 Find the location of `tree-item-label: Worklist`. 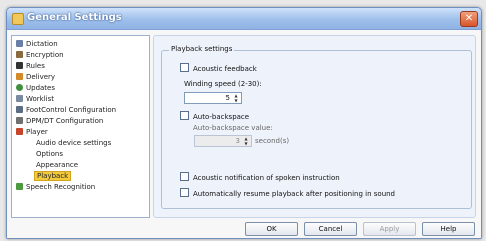

tree-item-label: Worklist is located at coordinates (40, 99).